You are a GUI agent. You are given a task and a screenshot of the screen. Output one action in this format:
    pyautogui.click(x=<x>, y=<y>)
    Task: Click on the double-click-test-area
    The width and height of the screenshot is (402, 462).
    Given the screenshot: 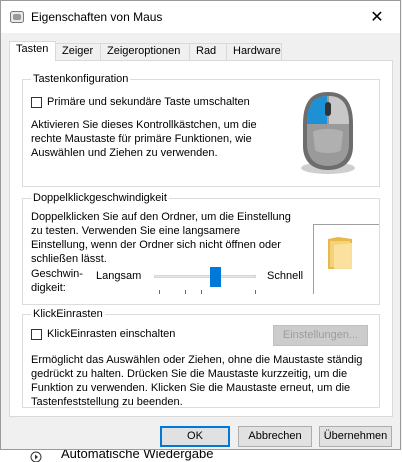 What is the action you would take?
    pyautogui.click(x=346, y=259)
    